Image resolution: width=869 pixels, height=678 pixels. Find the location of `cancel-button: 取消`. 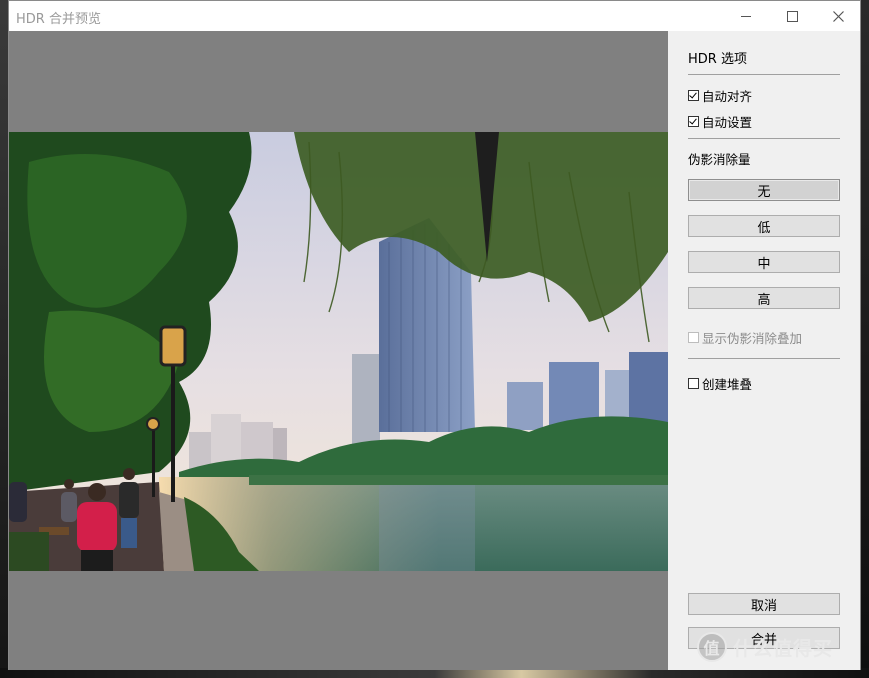

cancel-button: 取消 is located at coordinates (764, 604).